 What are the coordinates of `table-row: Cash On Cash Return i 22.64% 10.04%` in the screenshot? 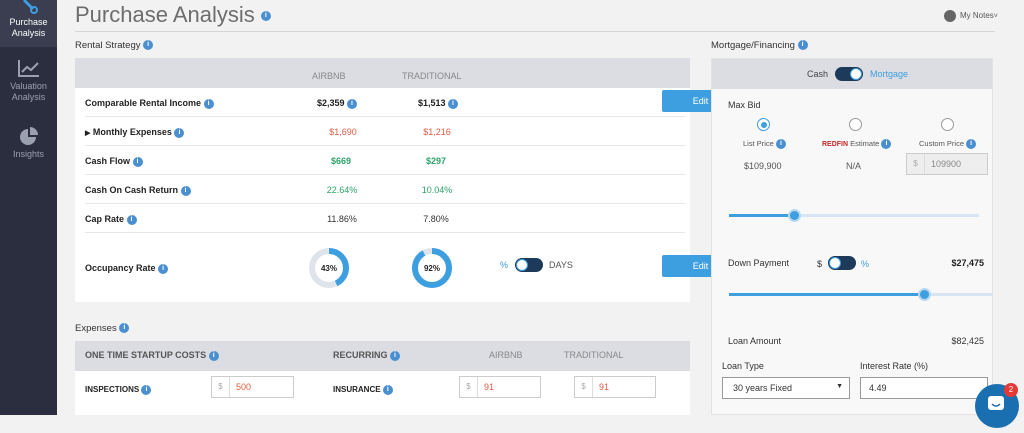 It's located at (385, 189).